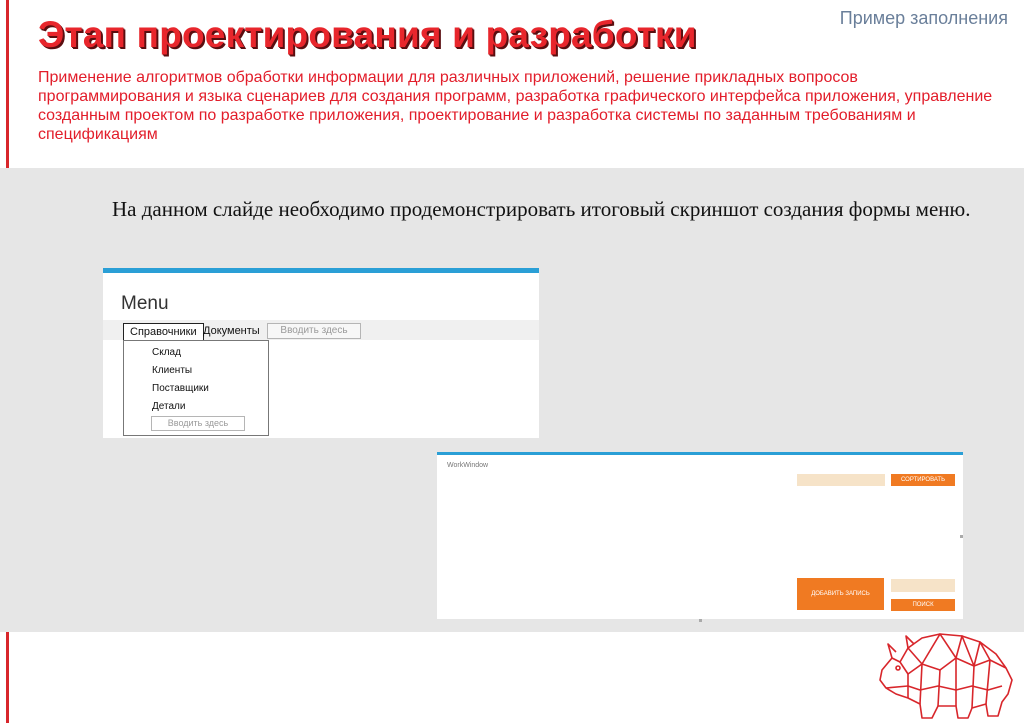  I want to click on sort-button: СОРТИРОВАТЬ, so click(923, 480).